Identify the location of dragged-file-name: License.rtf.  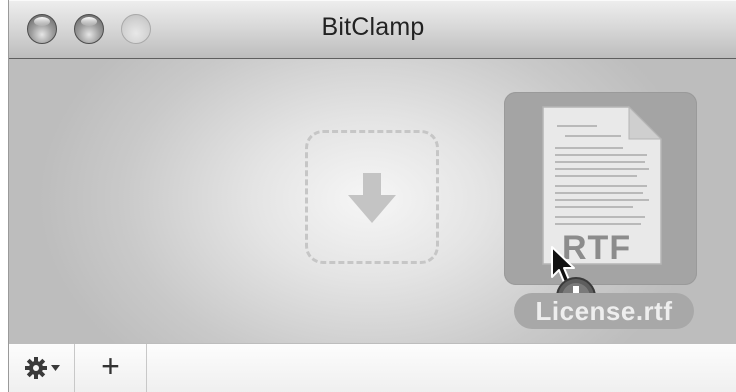
(604, 311).